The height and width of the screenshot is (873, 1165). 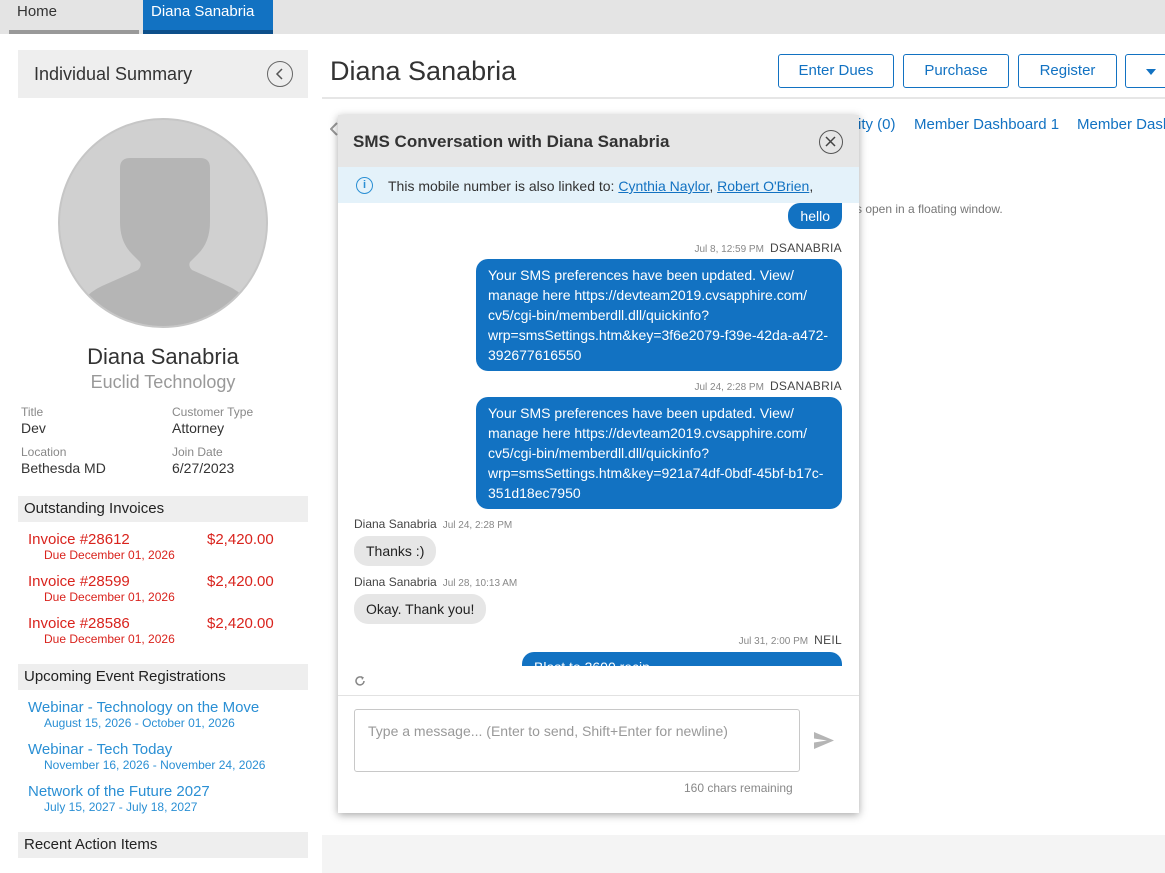 What do you see at coordinates (100, 749) in the screenshot?
I see `event-name: Webinar - Tech Today` at bounding box center [100, 749].